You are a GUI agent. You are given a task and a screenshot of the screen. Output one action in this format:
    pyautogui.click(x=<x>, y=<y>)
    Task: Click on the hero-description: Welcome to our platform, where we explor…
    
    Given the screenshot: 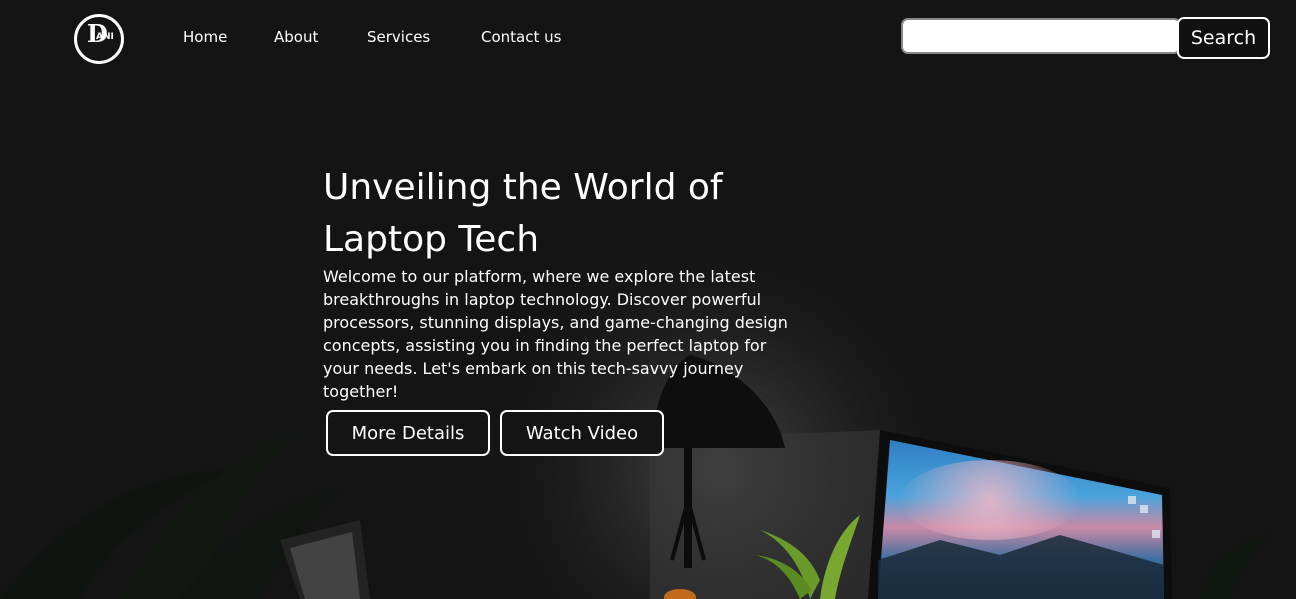 What is the action you would take?
    pyautogui.click(x=555, y=334)
    